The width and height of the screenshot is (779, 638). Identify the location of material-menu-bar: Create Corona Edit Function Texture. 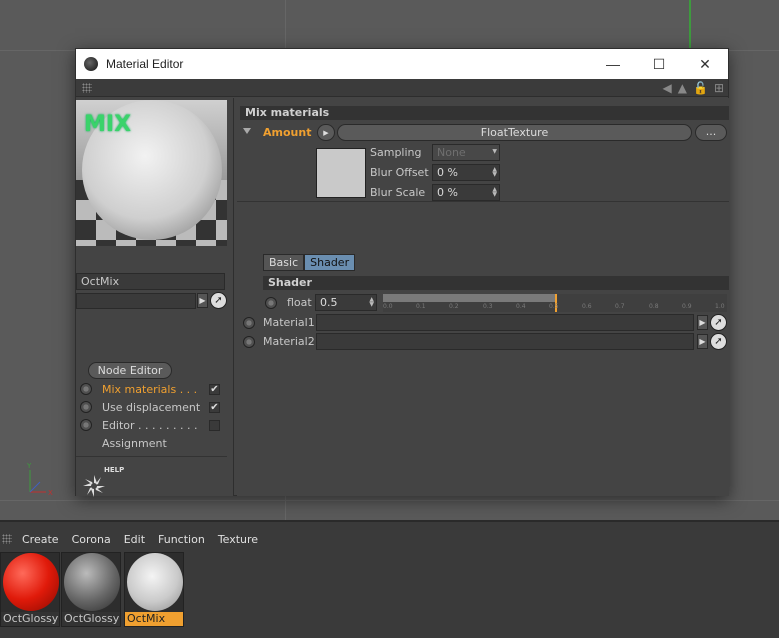
(135, 539).